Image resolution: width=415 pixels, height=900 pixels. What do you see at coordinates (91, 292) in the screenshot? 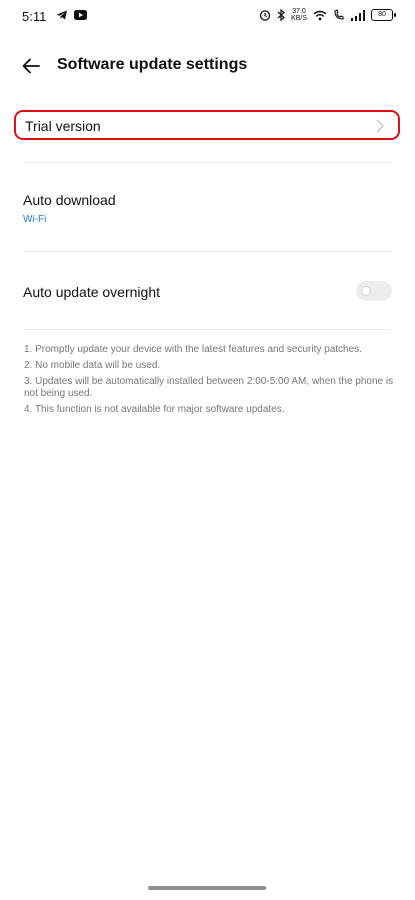
I see `auto-update-overnight-label: Auto update overnight` at bounding box center [91, 292].